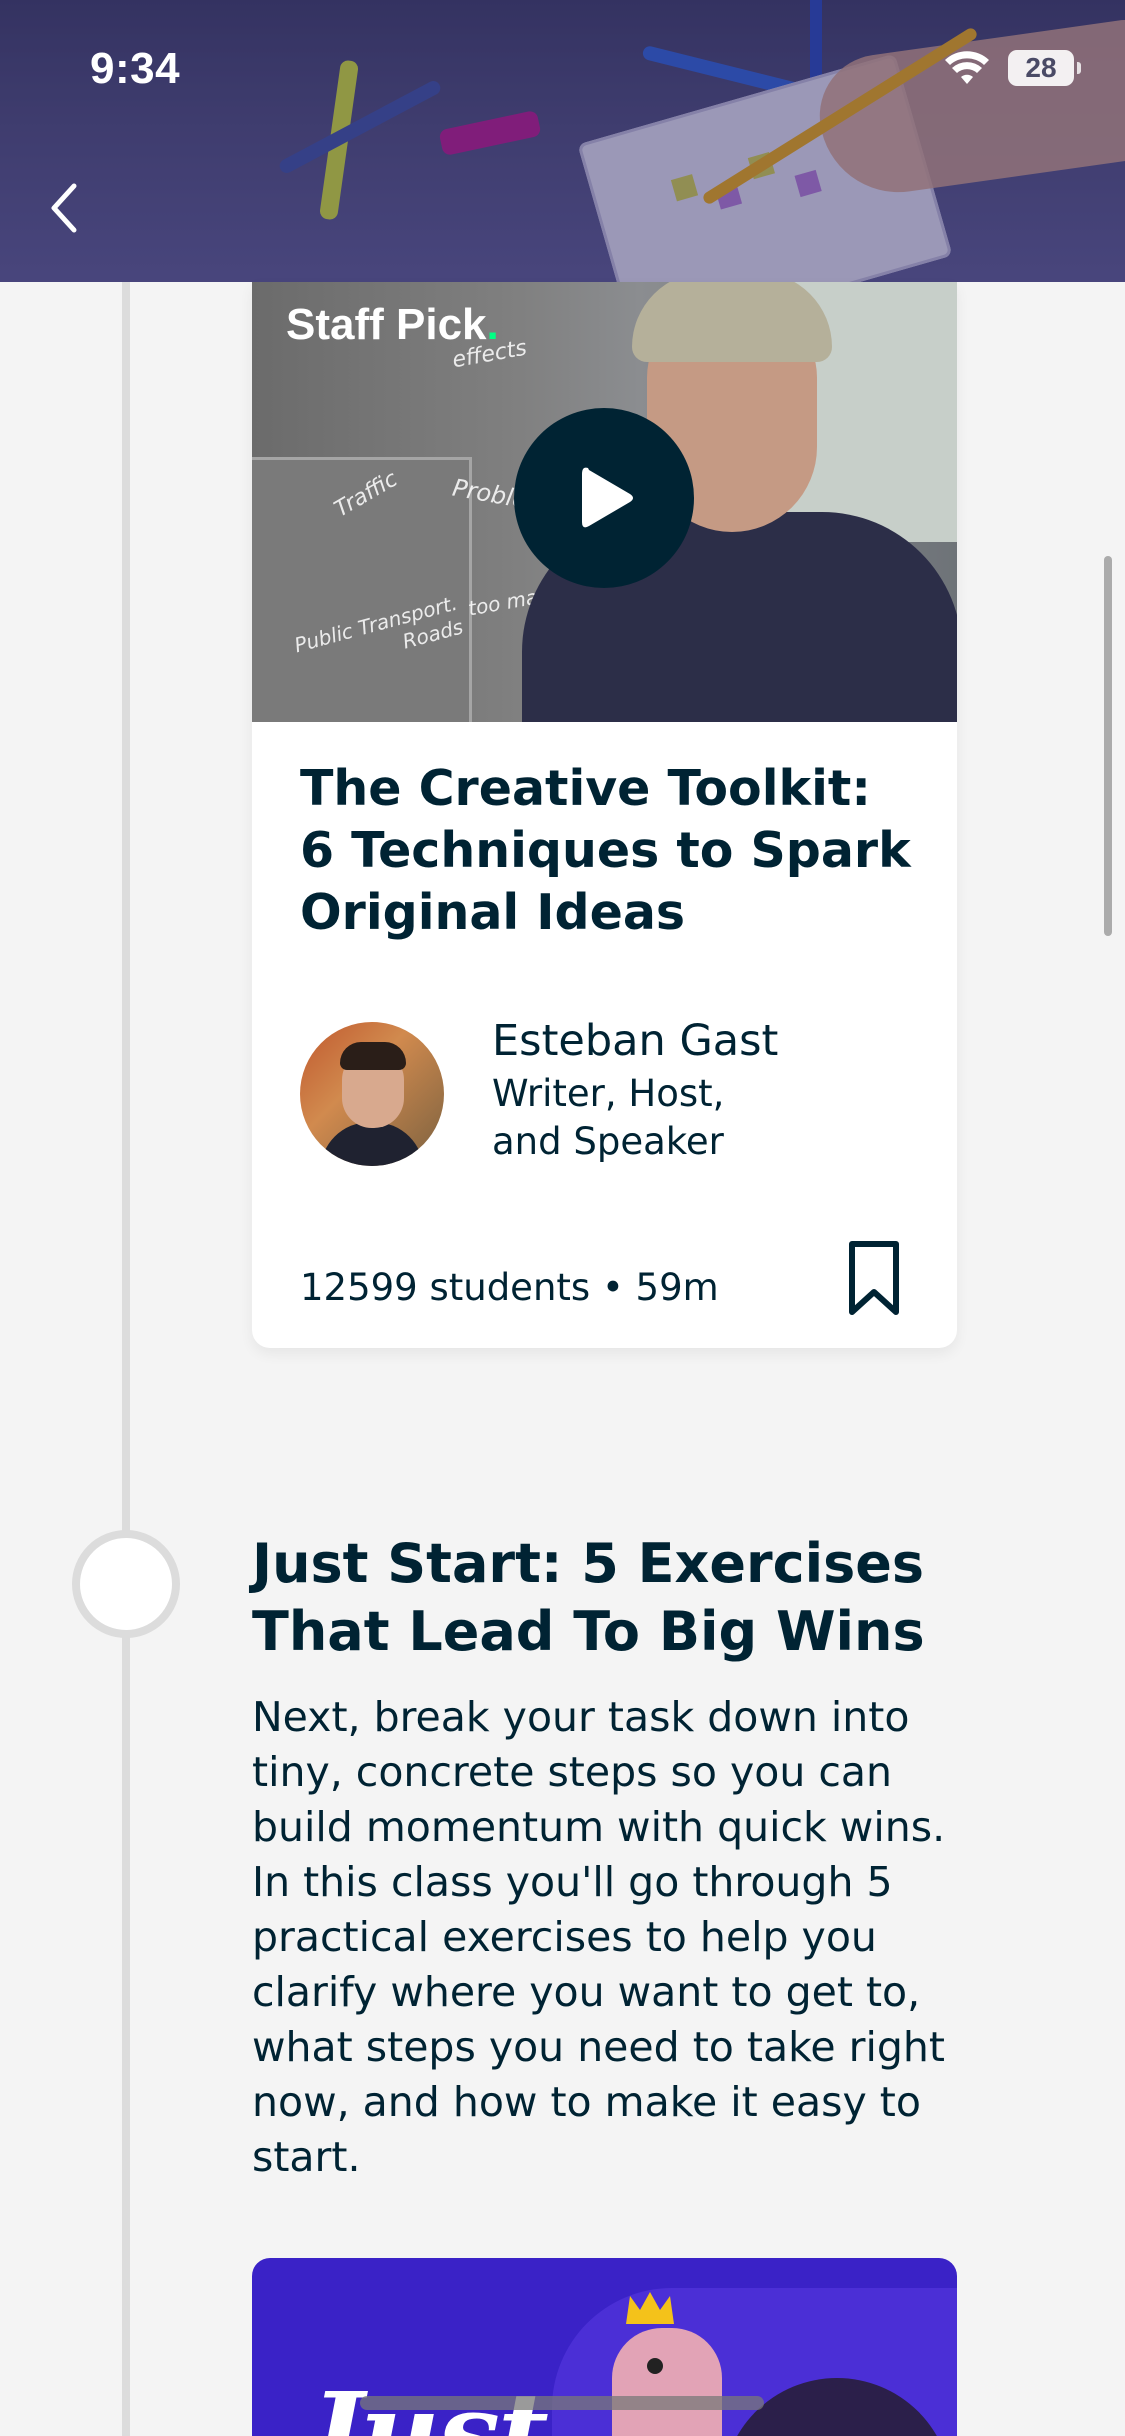  What do you see at coordinates (392, 324) in the screenshot?
I see `staff-pick-badge: Staff Pick.` at bounding box center [392, 324].